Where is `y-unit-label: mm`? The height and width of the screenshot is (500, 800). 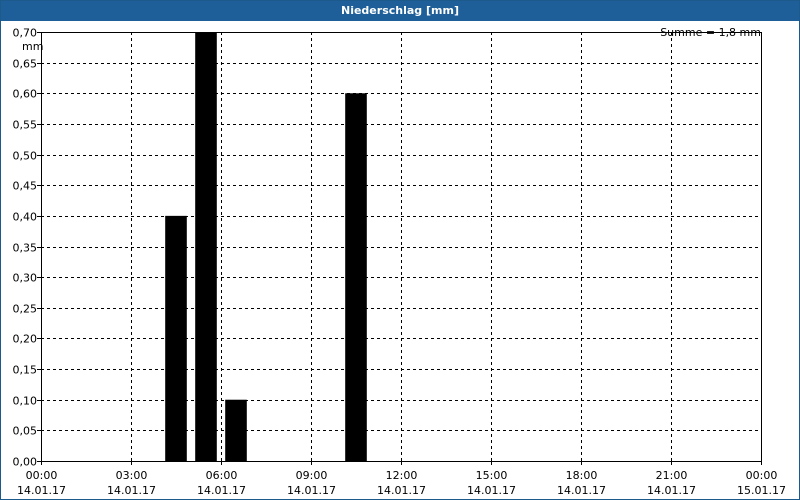 y-unit-label: mm is located at coordinates (32, 46).